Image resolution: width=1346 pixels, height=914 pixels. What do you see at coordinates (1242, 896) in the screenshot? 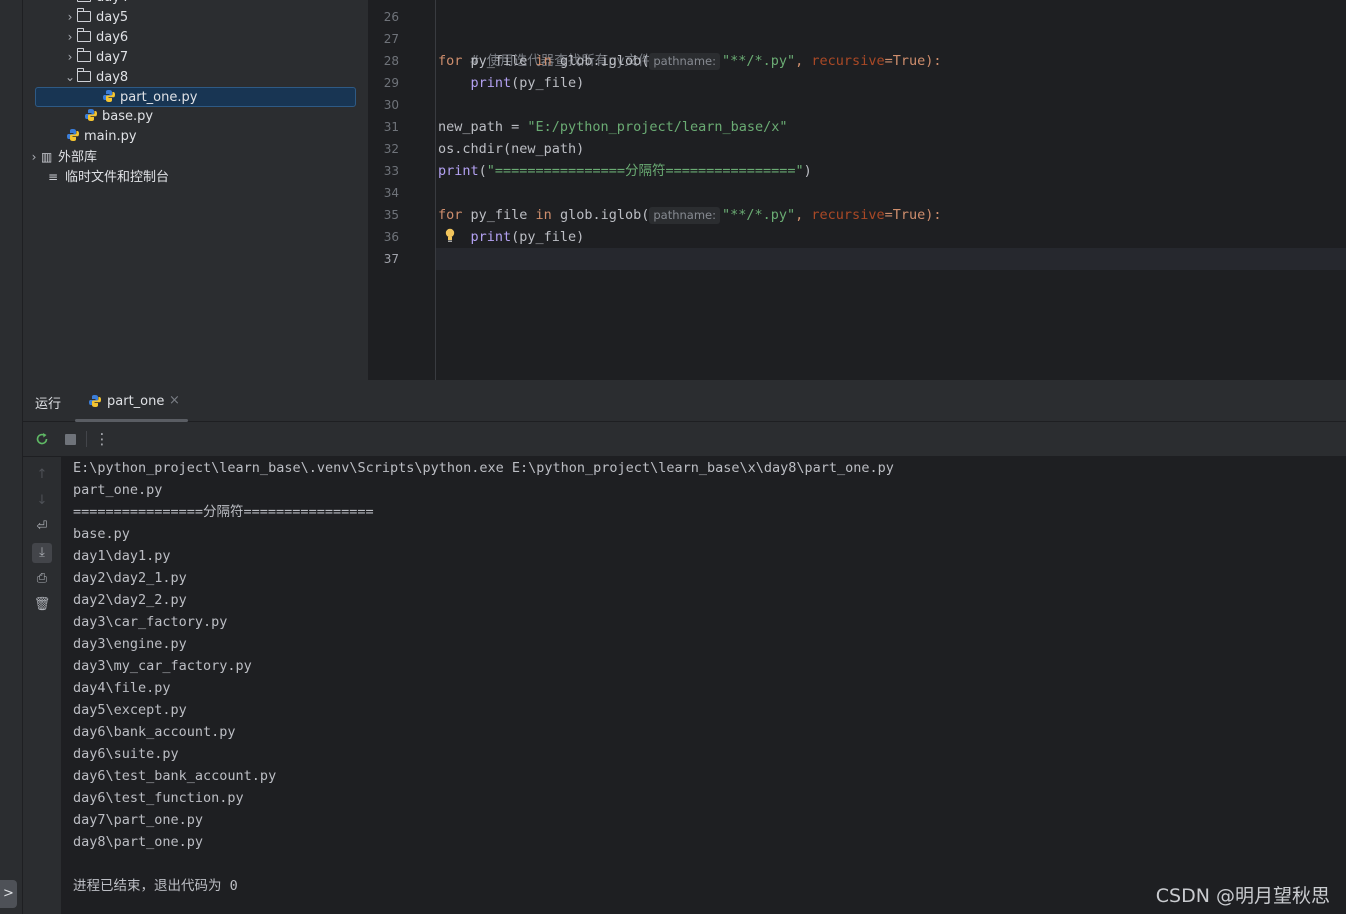
I see `watermark: CSDN @明月望秋思` at bounding box center [1242, 896].